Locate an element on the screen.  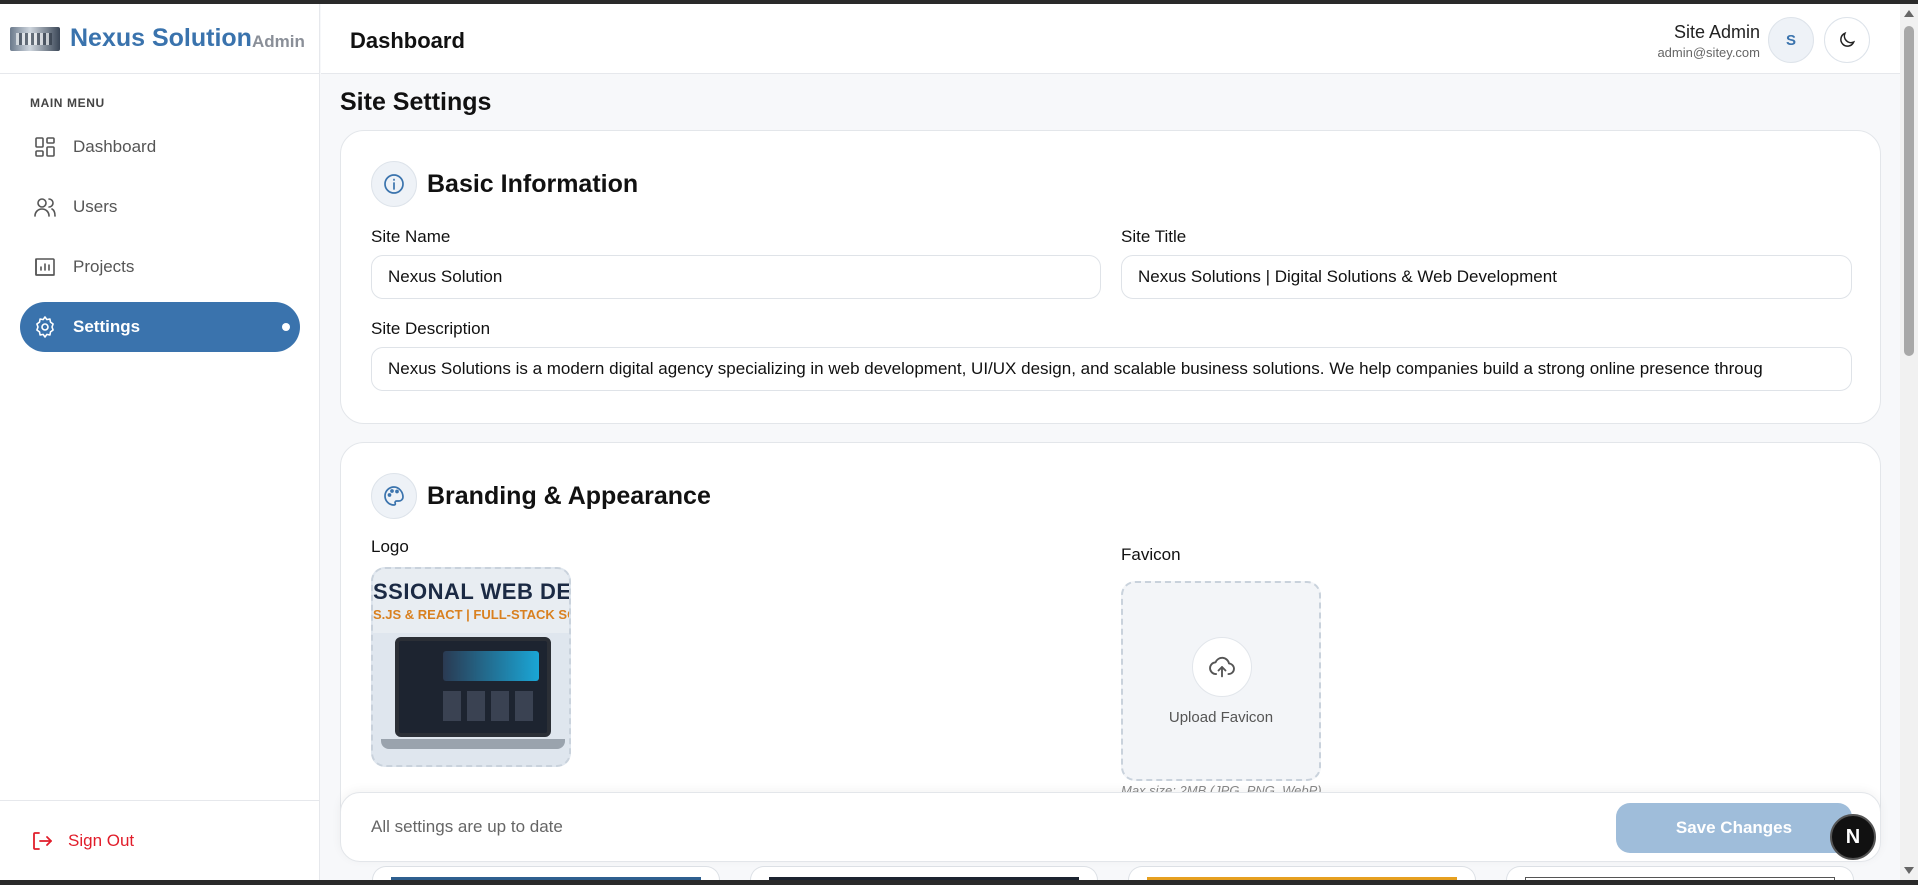
window-bottom-edge is located at coordinates (959, 882).